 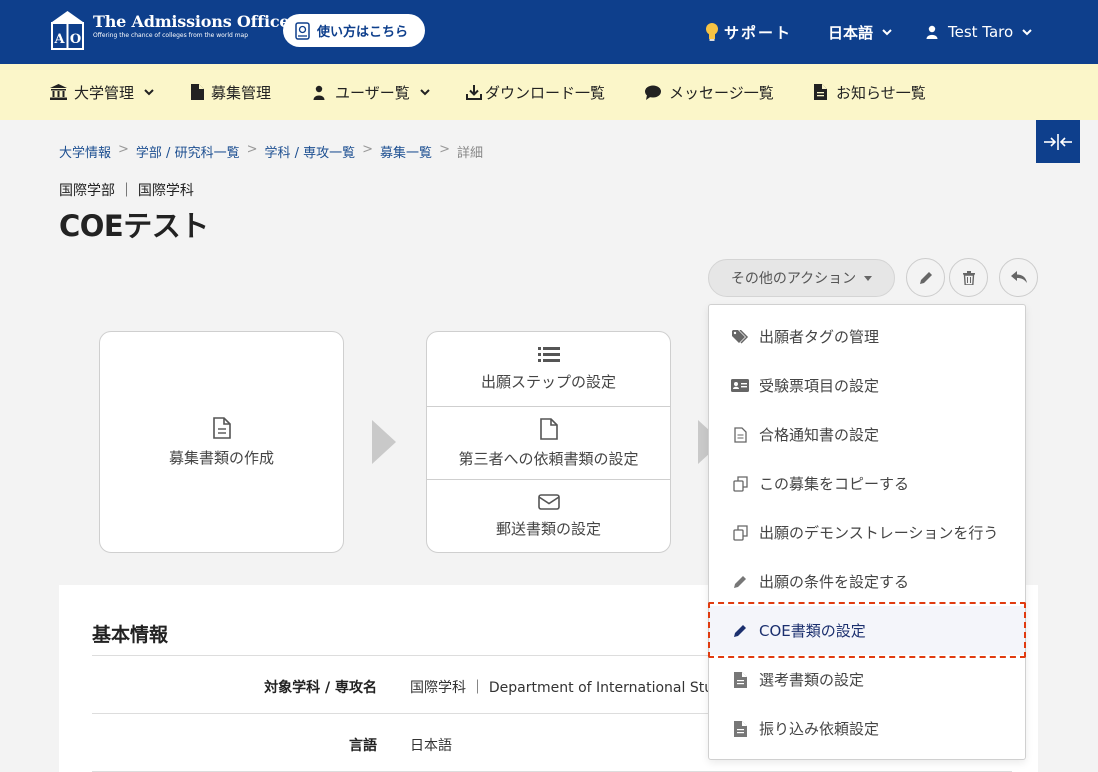 I want to click on basic-info-heading: 基本情報, so click(x=130, y=635).